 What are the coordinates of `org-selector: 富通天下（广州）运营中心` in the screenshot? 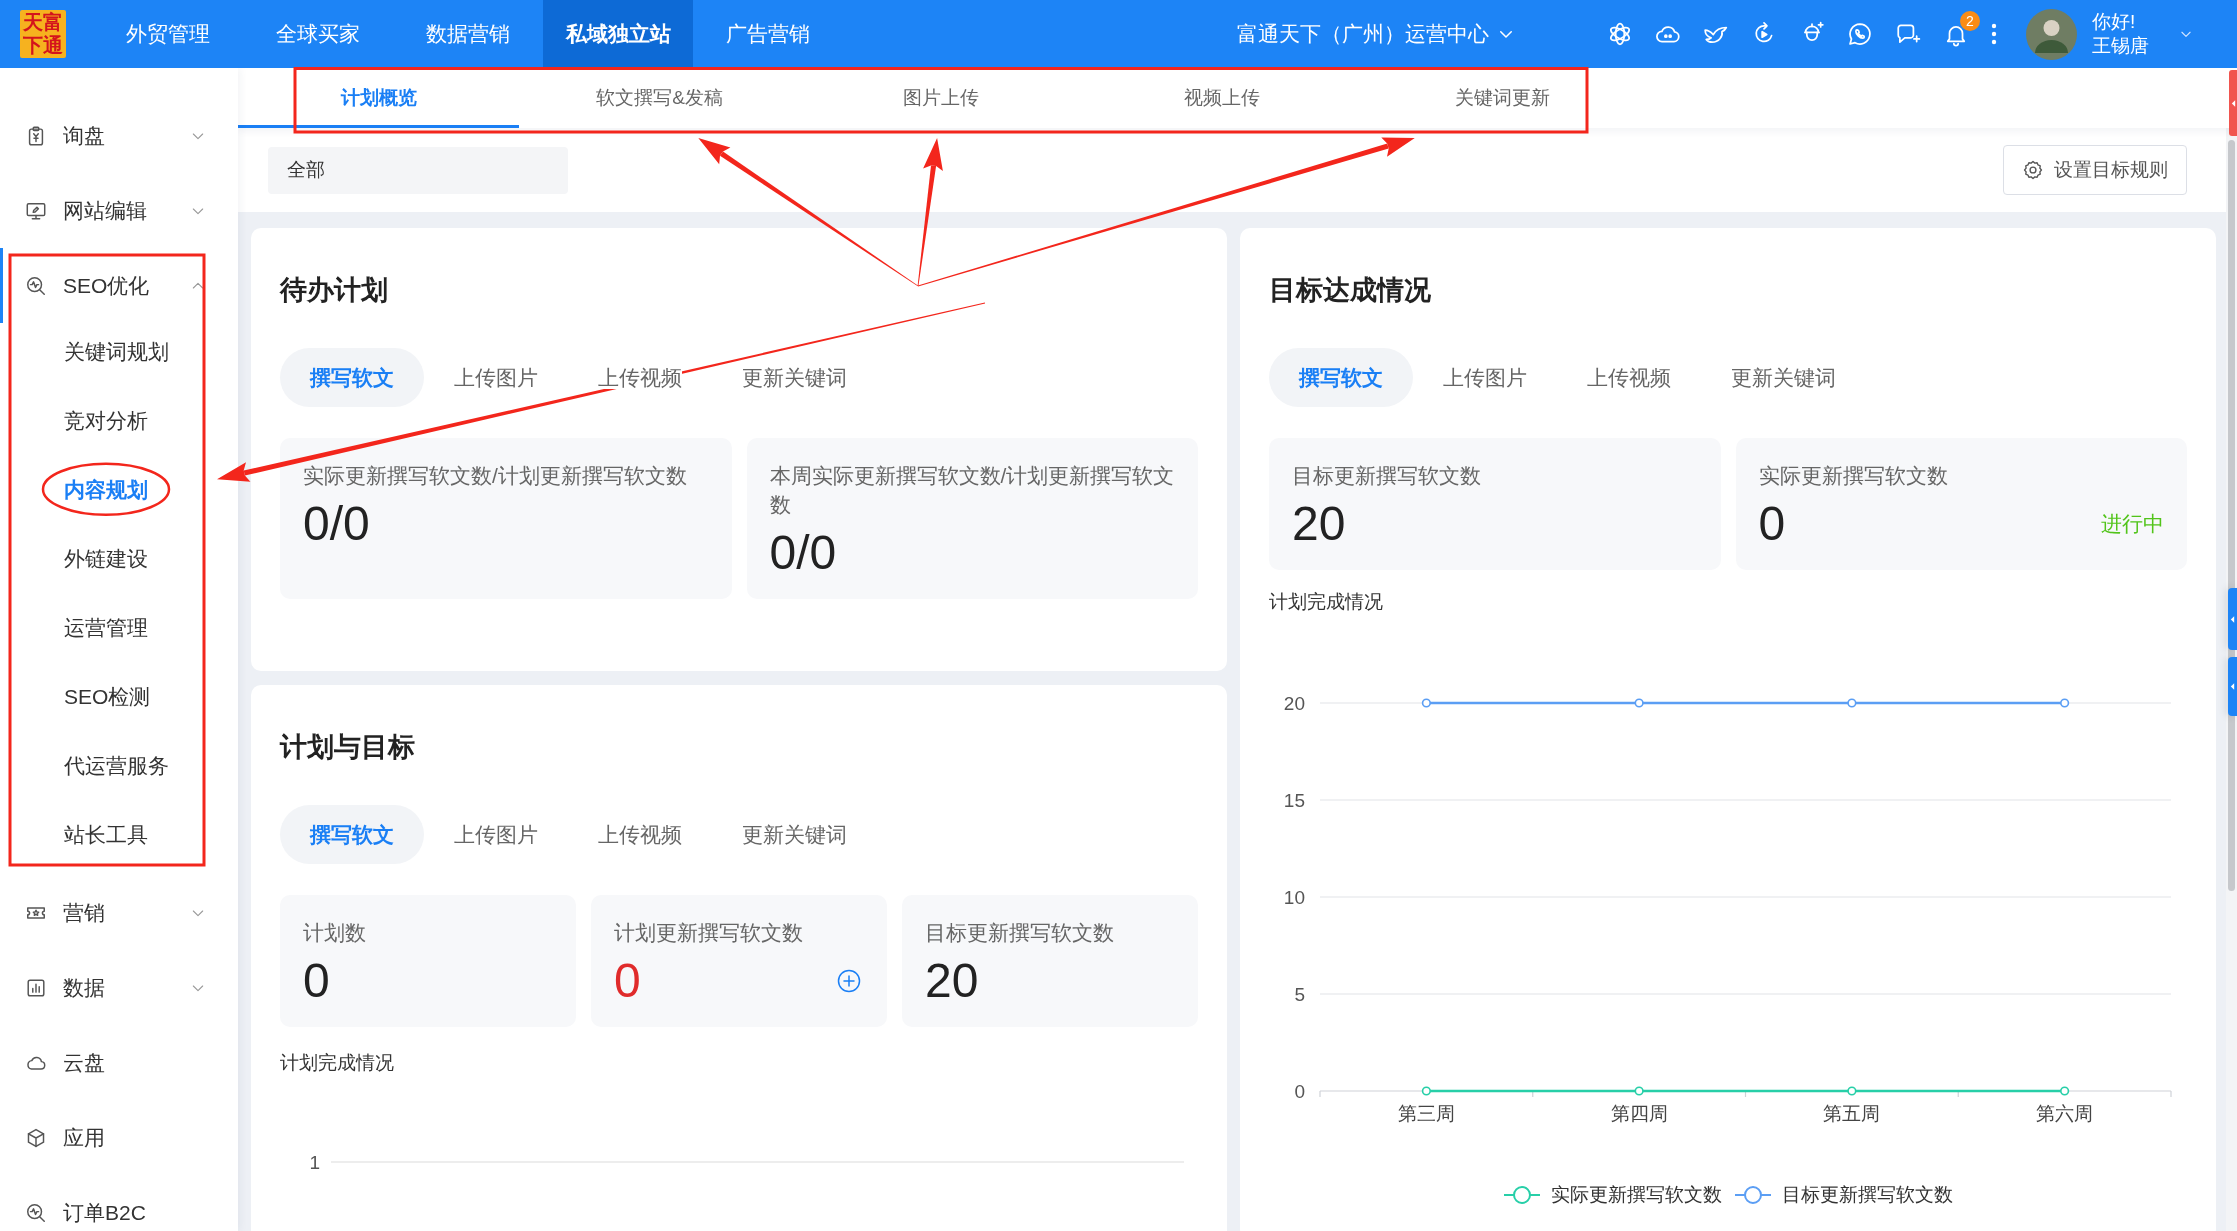 It's located at (1376, 34).